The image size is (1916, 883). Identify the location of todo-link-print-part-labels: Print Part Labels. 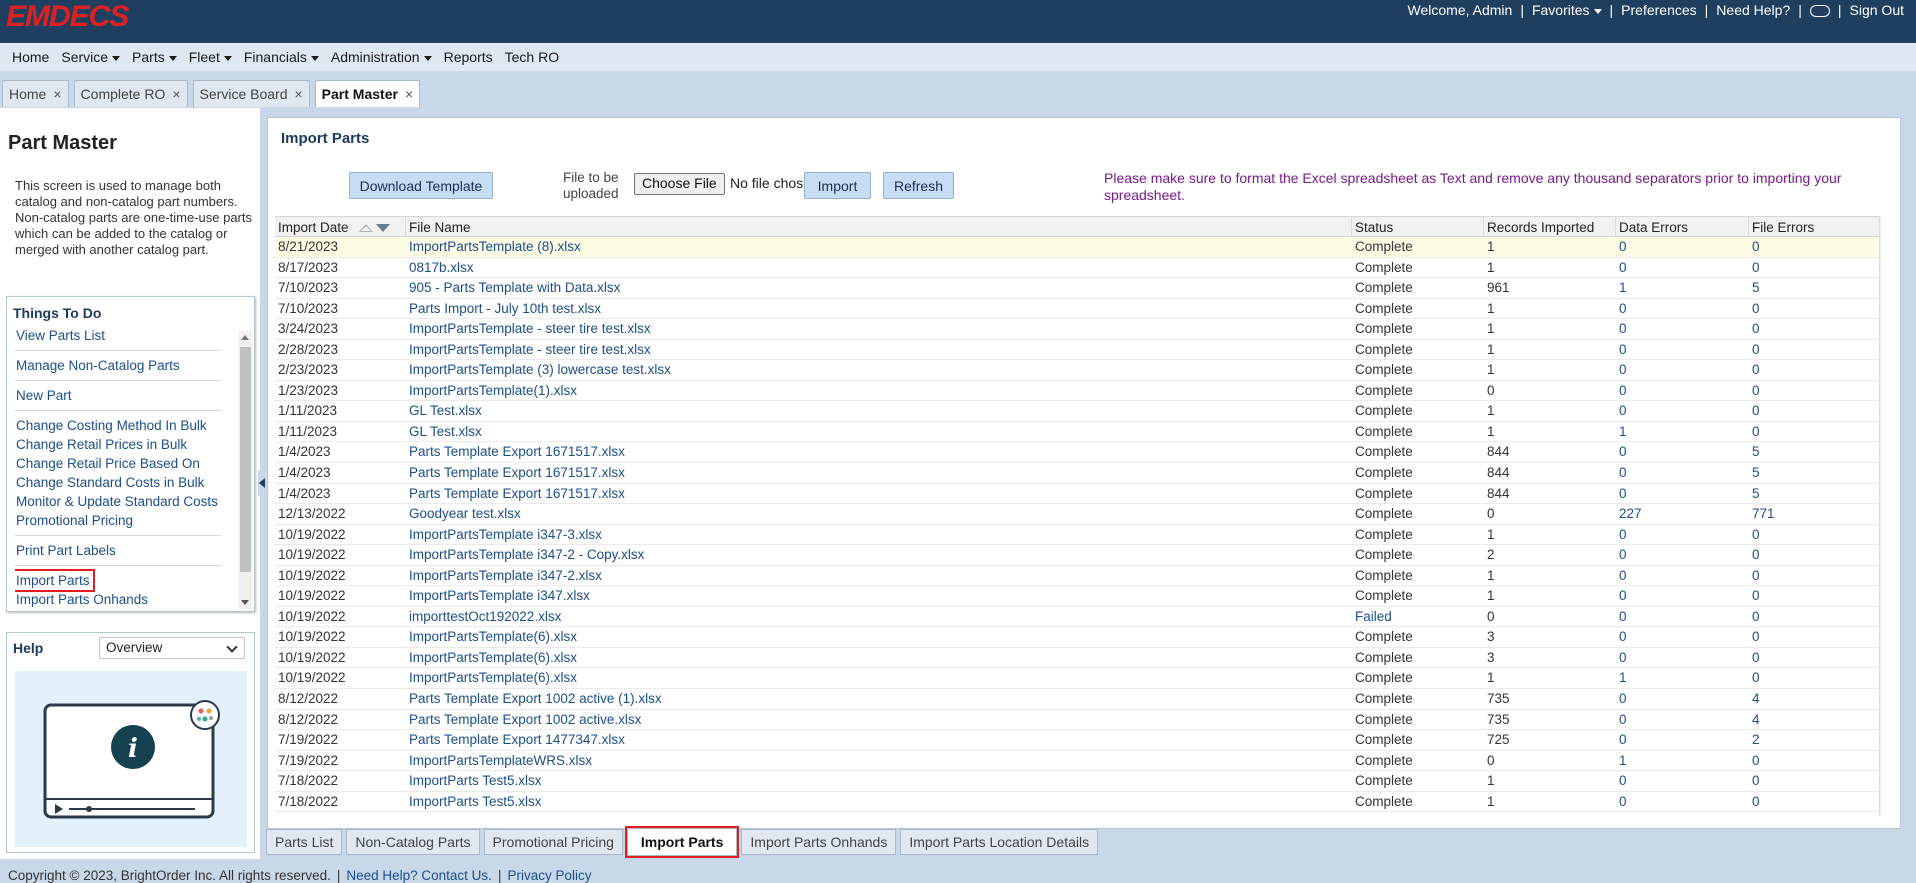
(65, 550).